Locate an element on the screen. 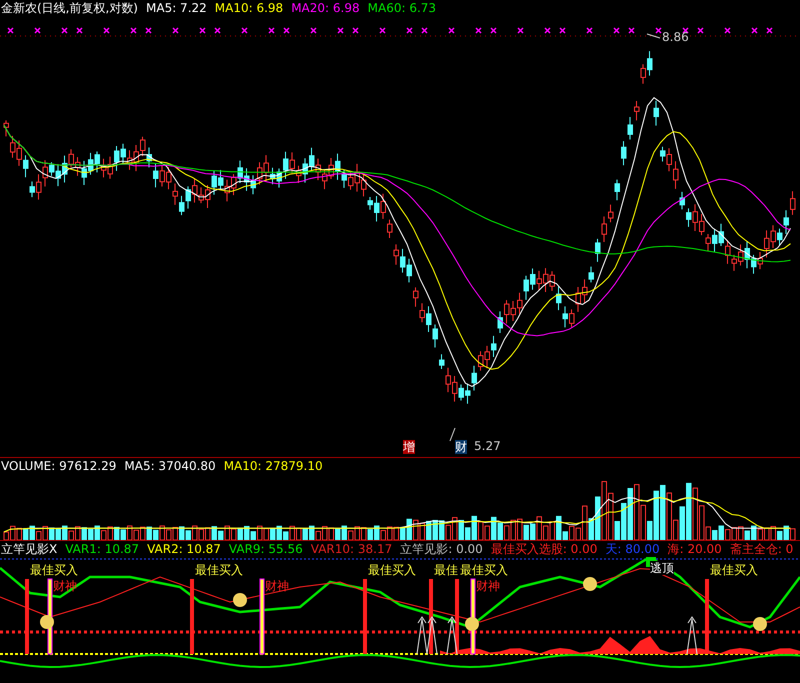 The width and height of the screenshot is (800, 683). indicator-value: MA20: 6.98 is located at coordinates (325, 8).